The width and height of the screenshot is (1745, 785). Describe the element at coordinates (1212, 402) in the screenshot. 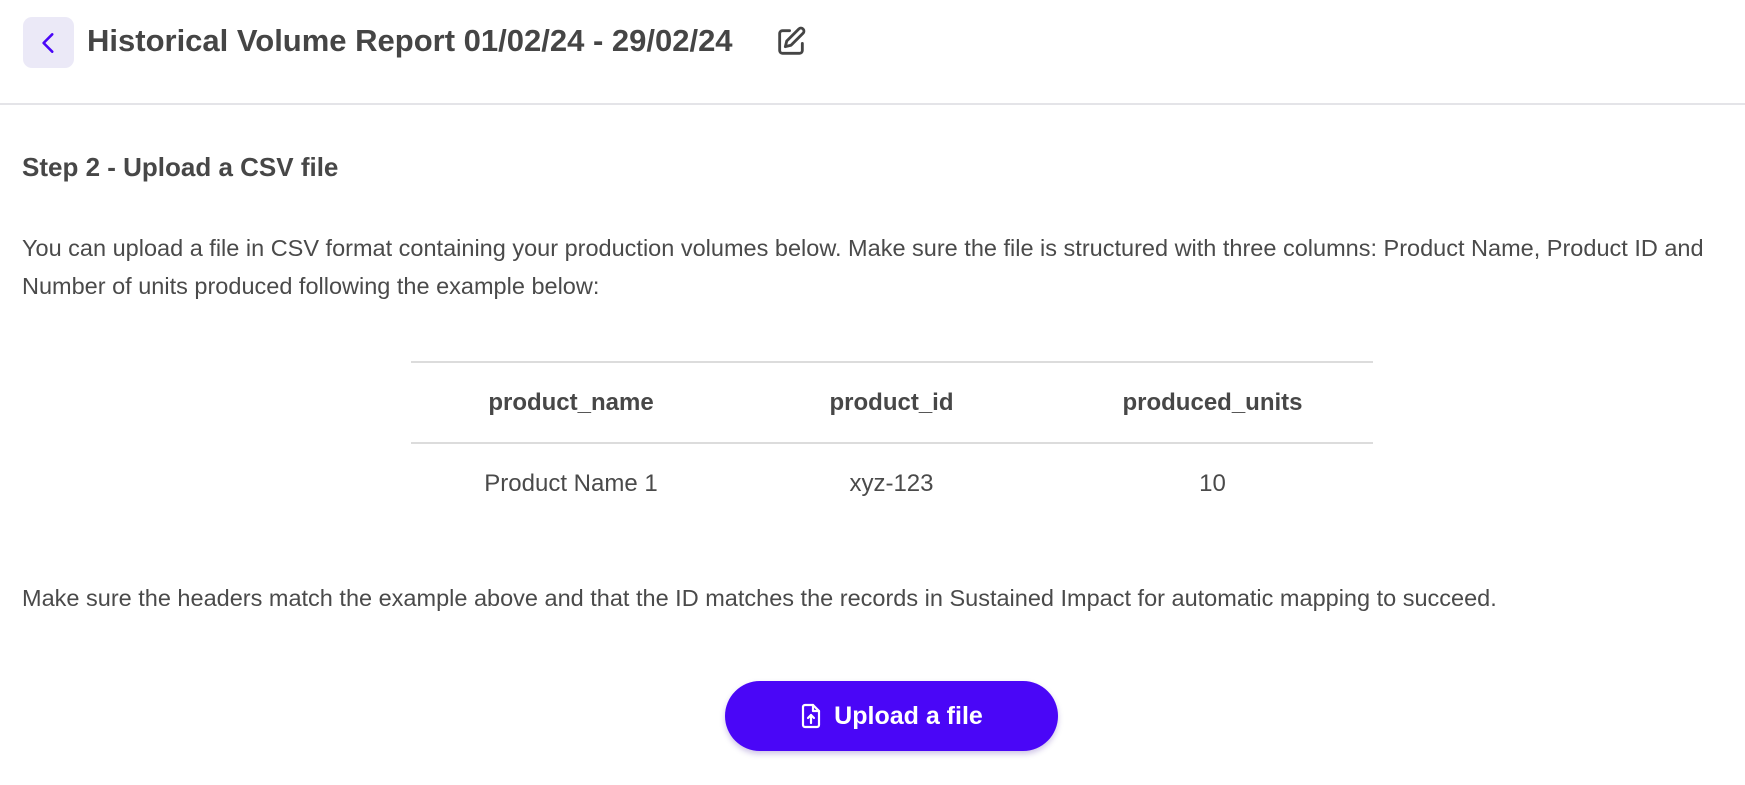

I see `column-header-produced-units: produced_units` at that location.